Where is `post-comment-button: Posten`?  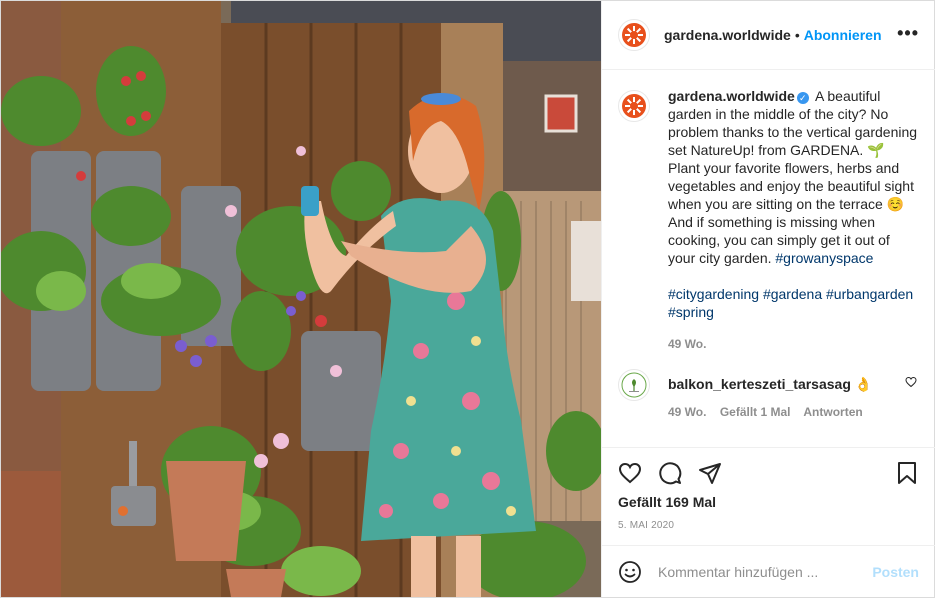
post-comment-button: Posten is located at coordinates (895, 572).